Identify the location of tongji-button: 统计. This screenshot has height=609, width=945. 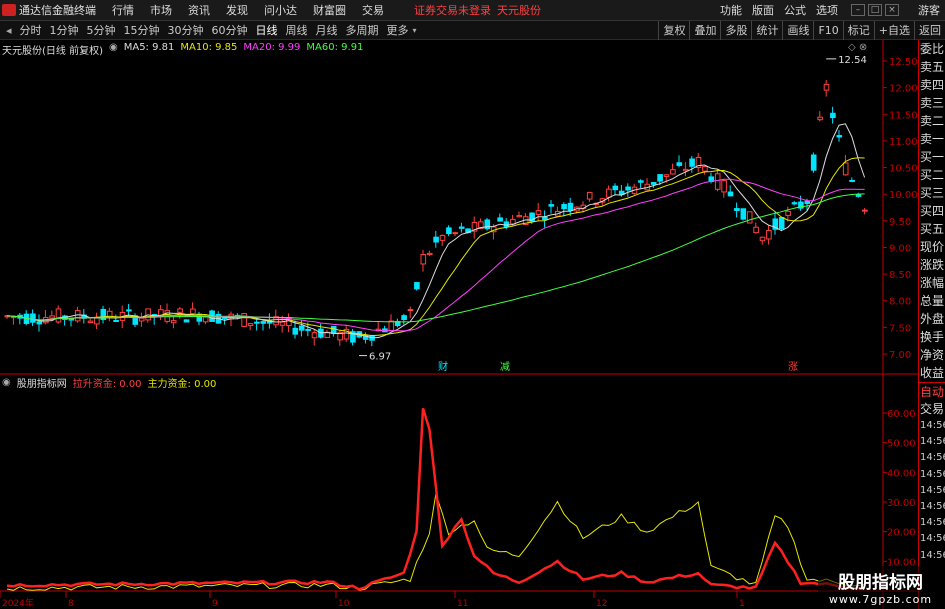
(766, 30).